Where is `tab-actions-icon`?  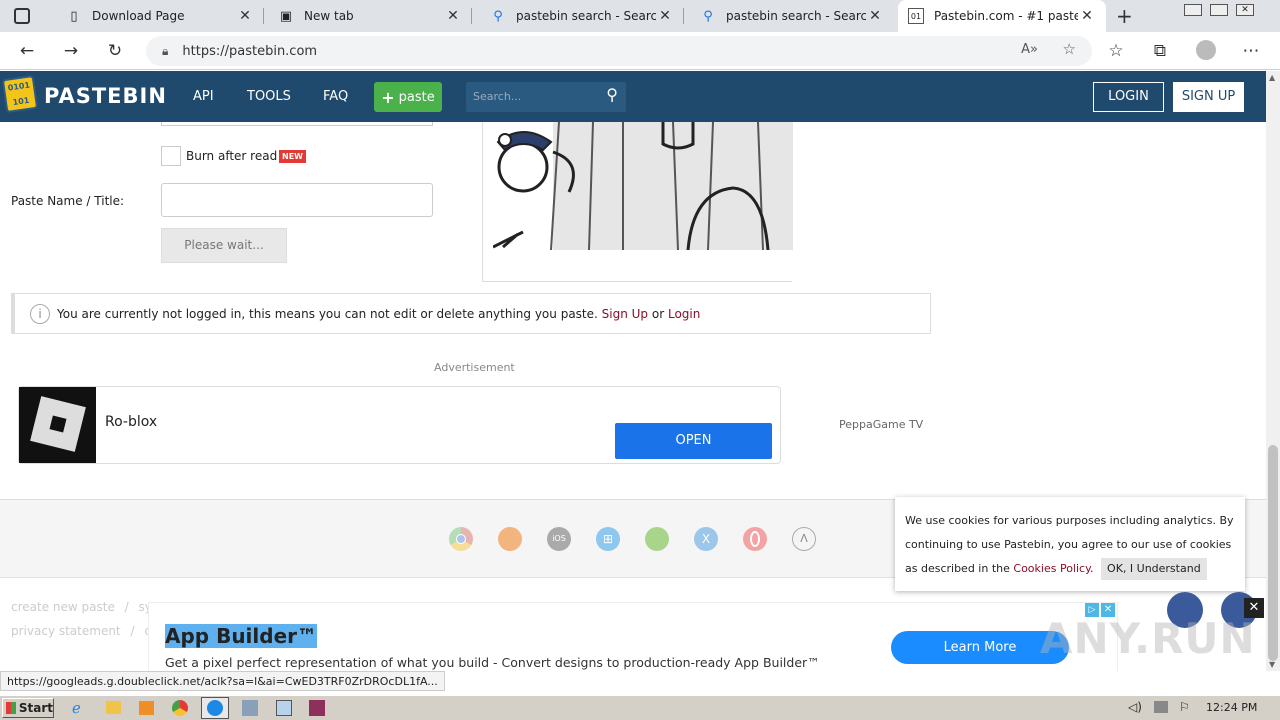
tab-actions-icon is located at coordinates (22, 16).